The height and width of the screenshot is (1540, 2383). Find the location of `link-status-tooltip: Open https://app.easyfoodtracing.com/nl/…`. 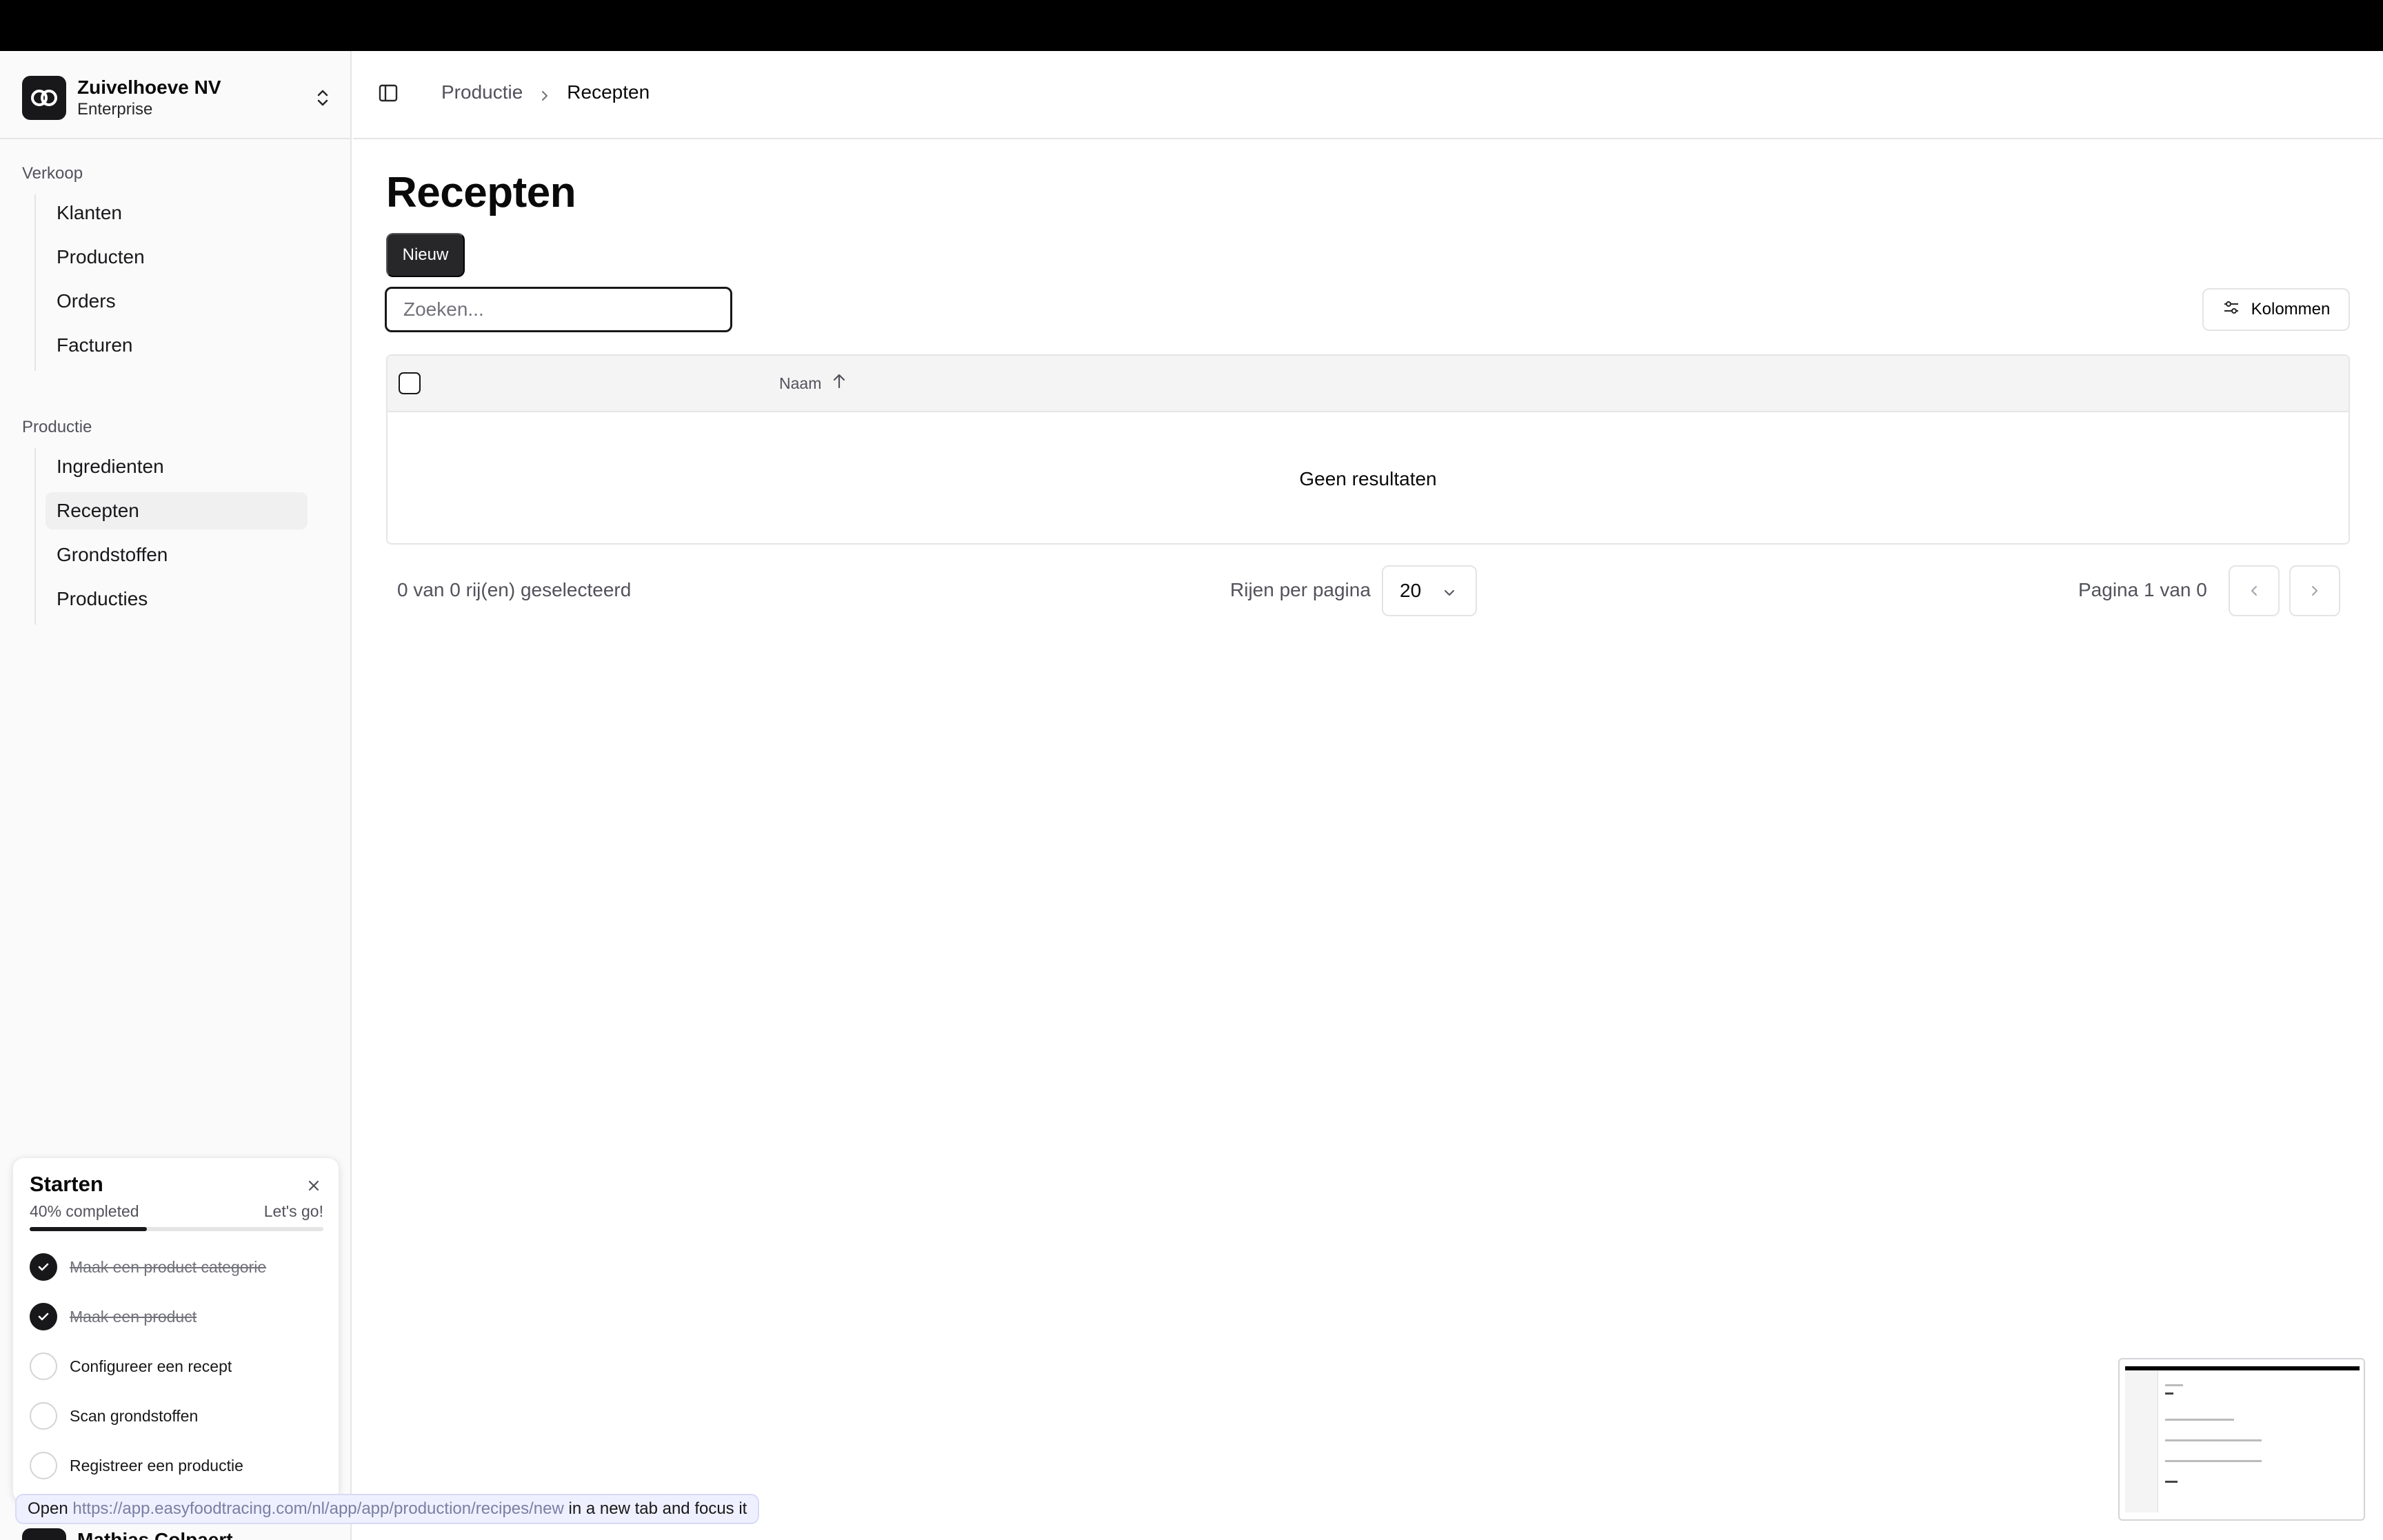

link-status-tooltip: Open https://app.easyfoodtracing.com/nl/… is located at coordinates (387, 1509).